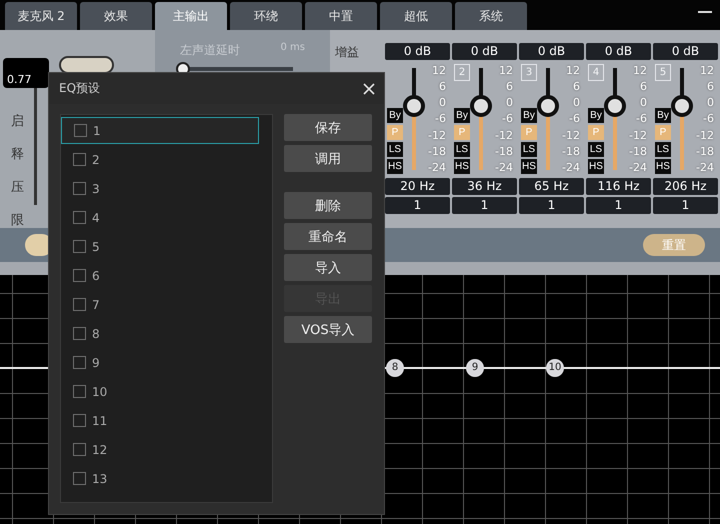  I want to click on preset-item: 2, so click(160, 159).